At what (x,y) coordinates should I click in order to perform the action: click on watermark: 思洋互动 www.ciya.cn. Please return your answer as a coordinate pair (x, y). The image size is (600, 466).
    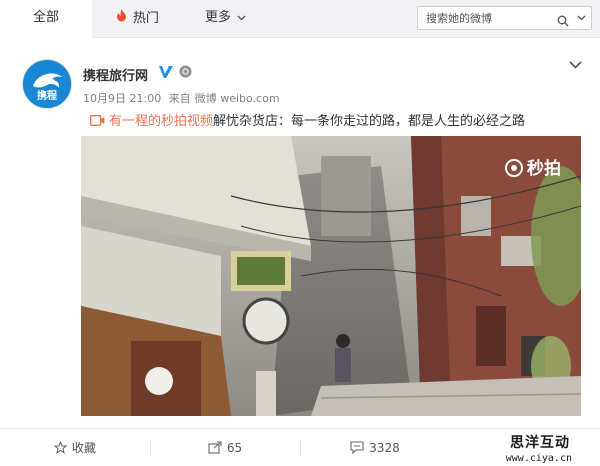
    Looking at the image, I should click on (535, 449).